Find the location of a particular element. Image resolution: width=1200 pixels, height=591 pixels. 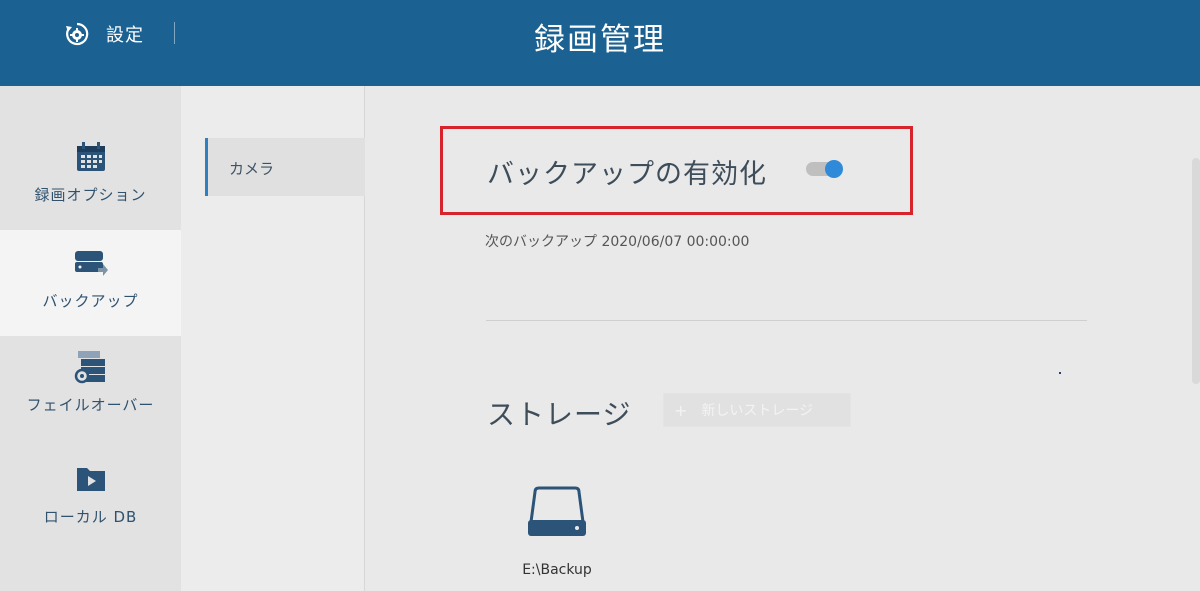

sub-nav: カメラ is located at coordinates (273, 338).